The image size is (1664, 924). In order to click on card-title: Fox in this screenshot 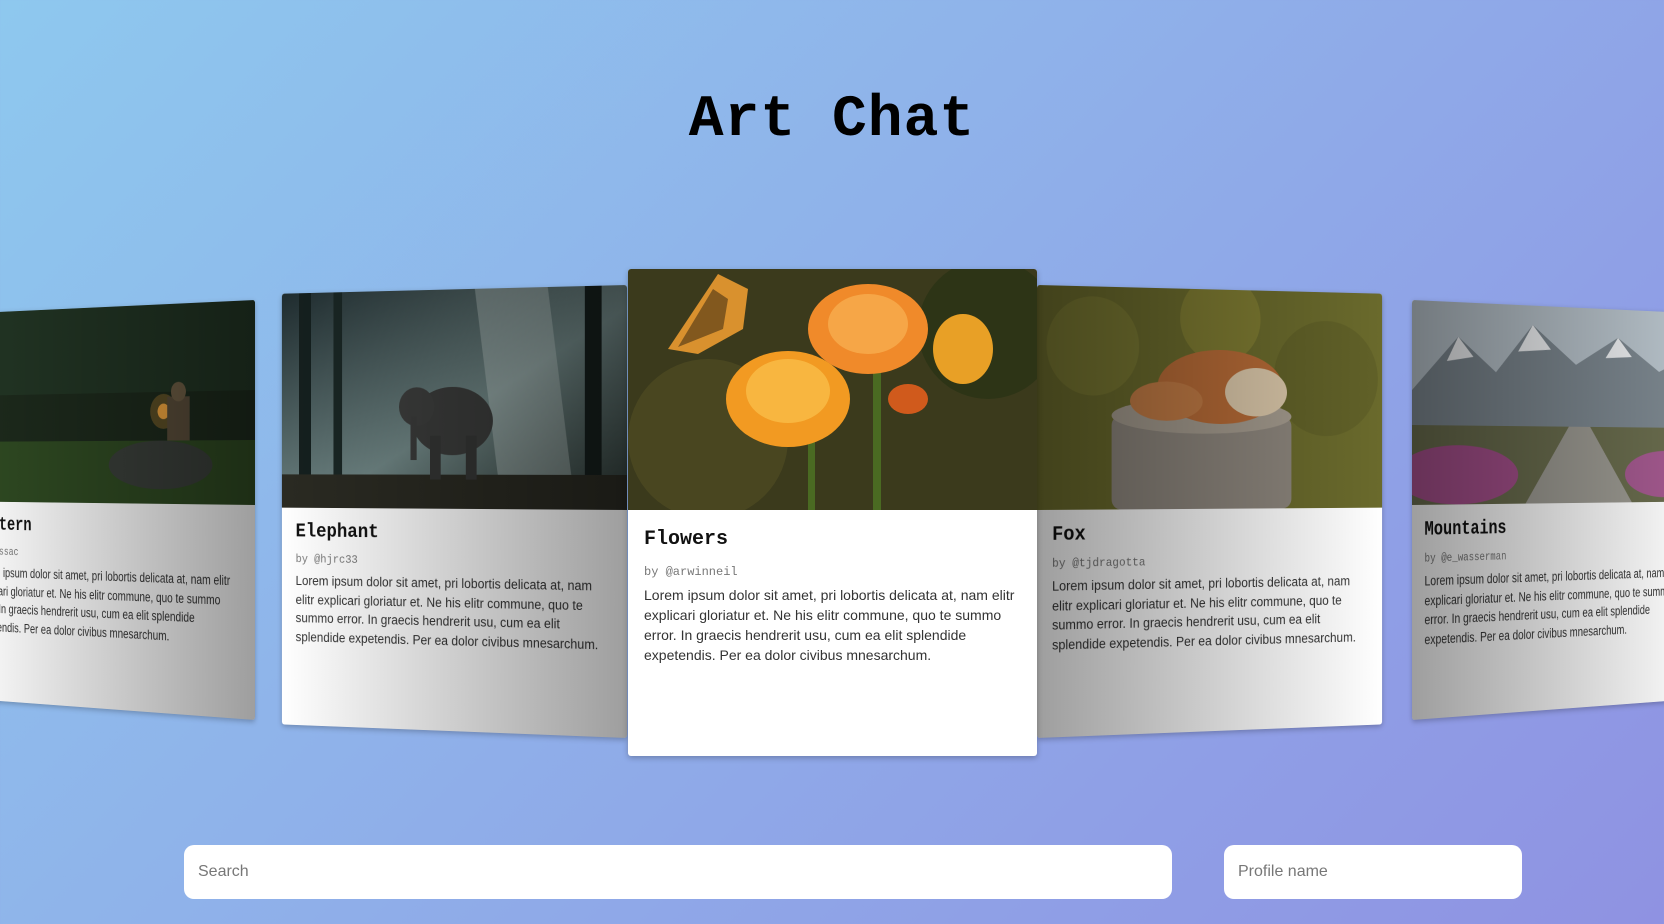, I will do `click(1069, 535)`.